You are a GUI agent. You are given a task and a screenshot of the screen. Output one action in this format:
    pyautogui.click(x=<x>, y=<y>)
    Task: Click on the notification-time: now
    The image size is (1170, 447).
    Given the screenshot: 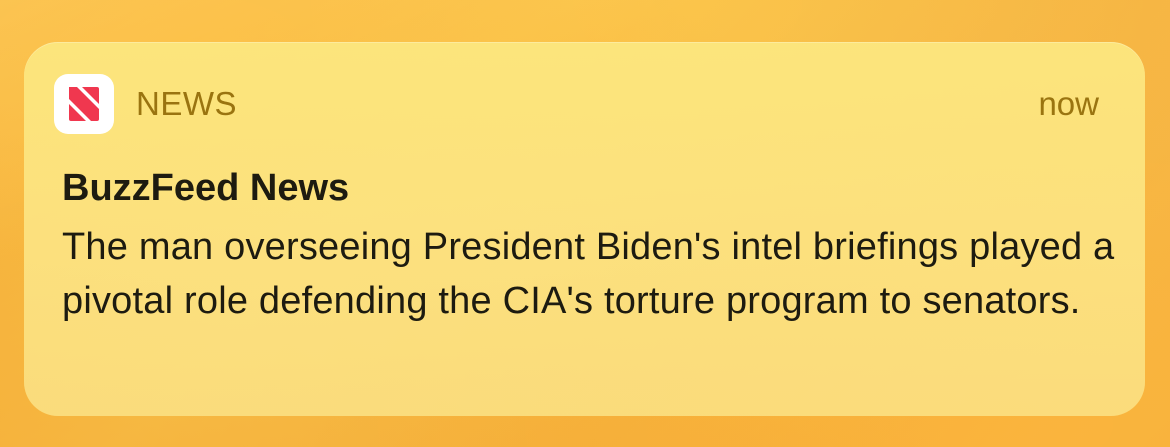 What is the action you would take?
    pyautogui.click(x=1068, y=103)
    